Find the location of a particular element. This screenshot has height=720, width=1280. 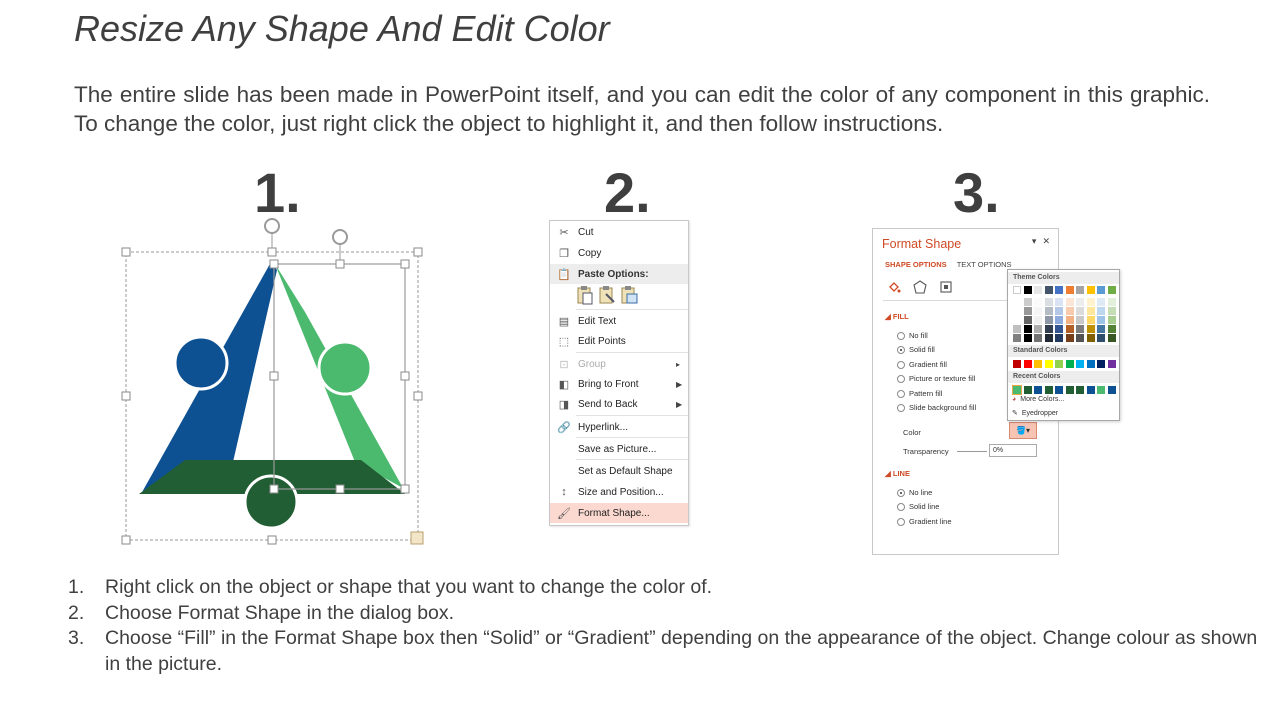

line-option-solid-line: Solid line is located at coordinates (918, 506).